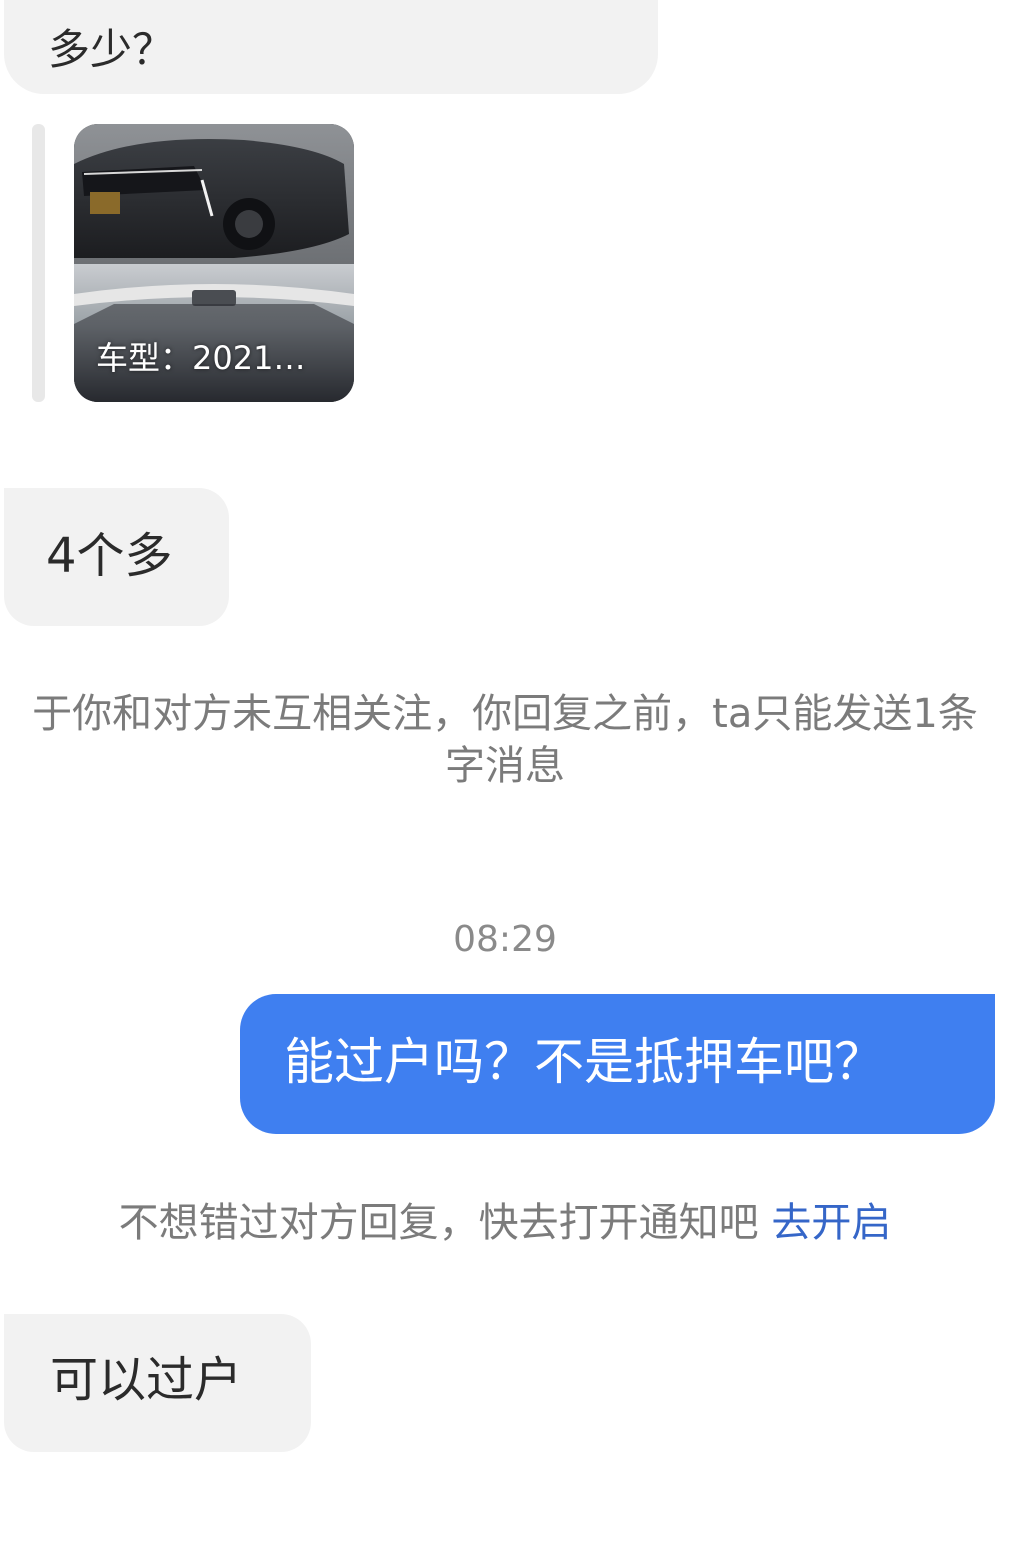 The image size is (1010, 1549). I want to click on quote-bar, so click(38, 263).